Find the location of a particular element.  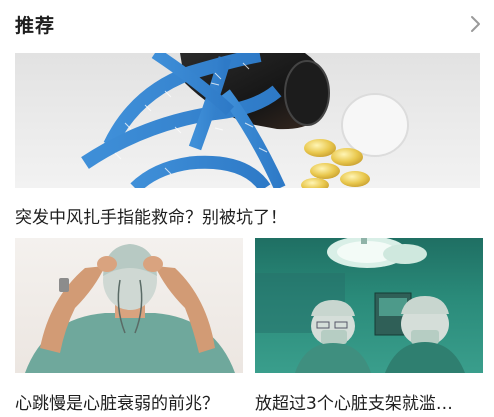

more-button is located at coordinates (476, 24).